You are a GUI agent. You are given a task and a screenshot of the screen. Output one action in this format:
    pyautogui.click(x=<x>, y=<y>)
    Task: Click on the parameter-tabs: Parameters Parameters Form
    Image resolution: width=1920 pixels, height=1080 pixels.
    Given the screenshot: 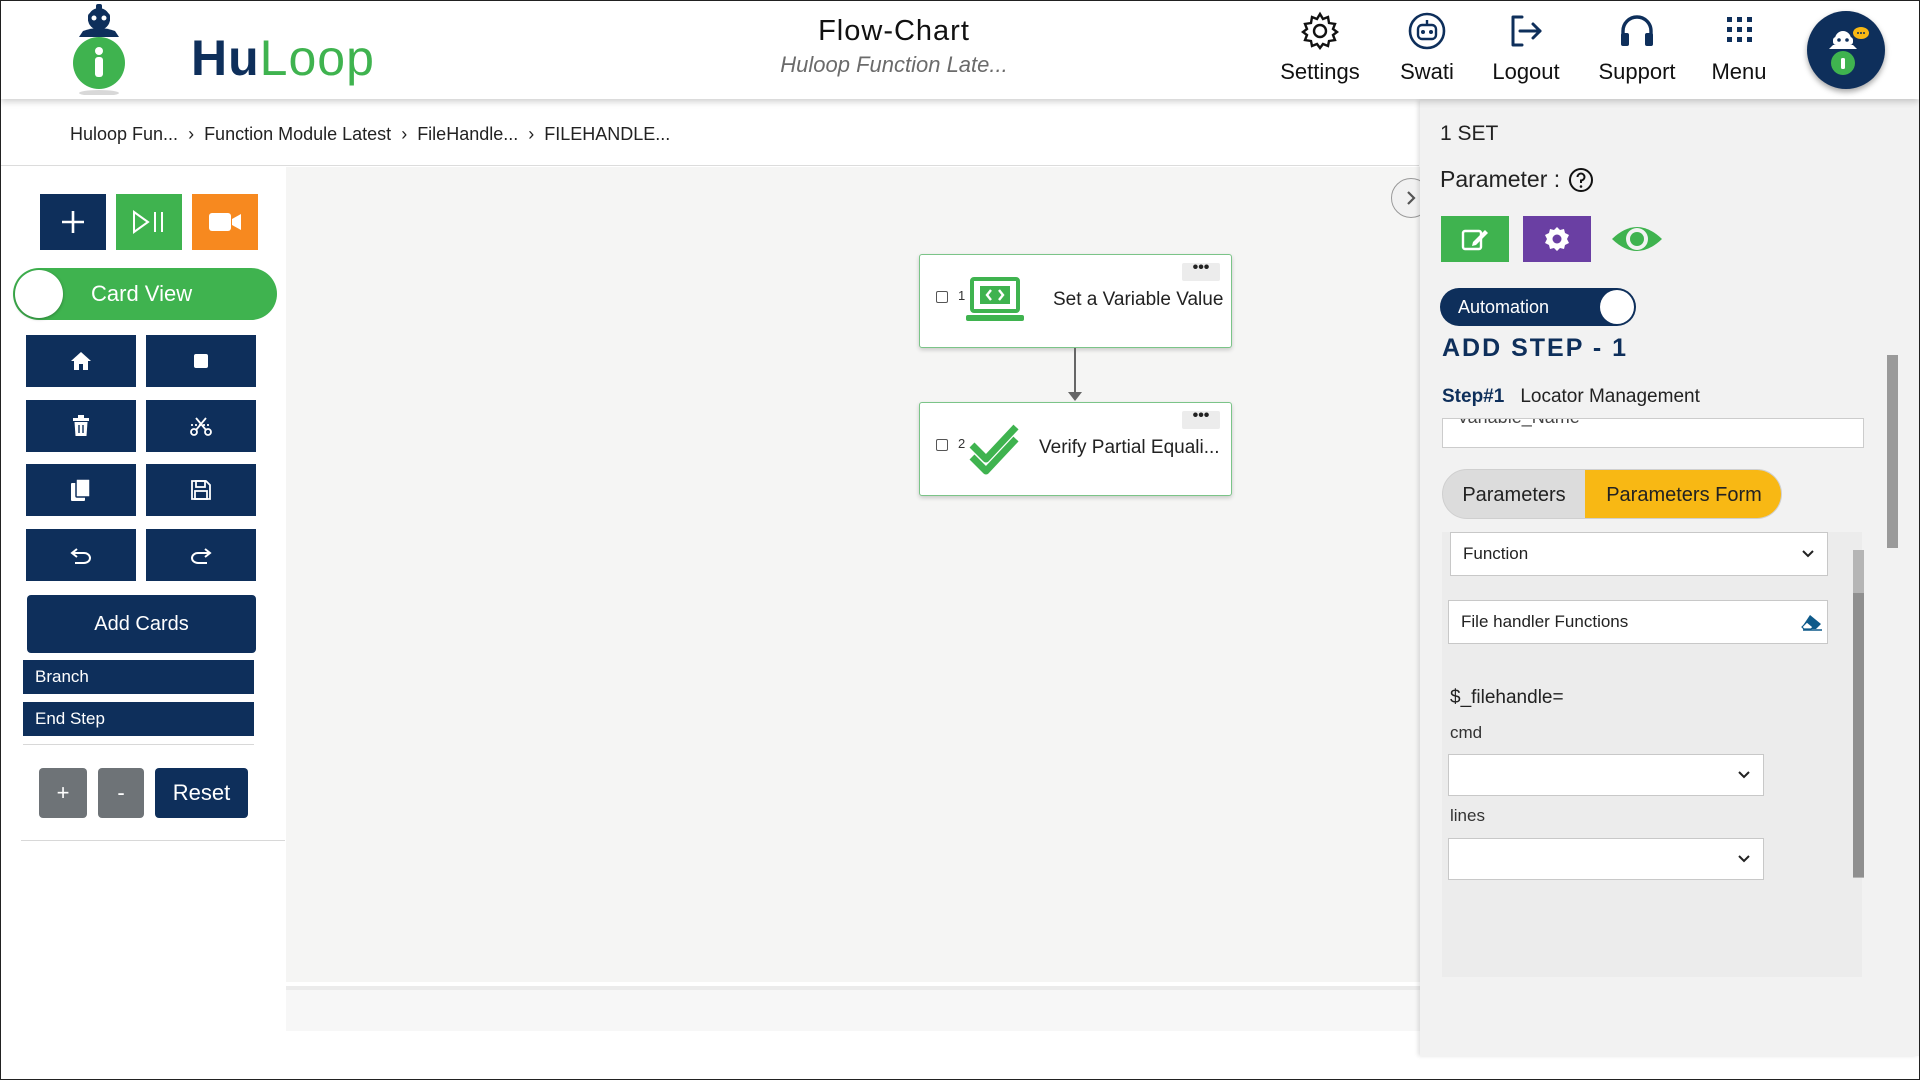 What is the action you would take?
    pyautogui.click(x=1612, y=494)
    